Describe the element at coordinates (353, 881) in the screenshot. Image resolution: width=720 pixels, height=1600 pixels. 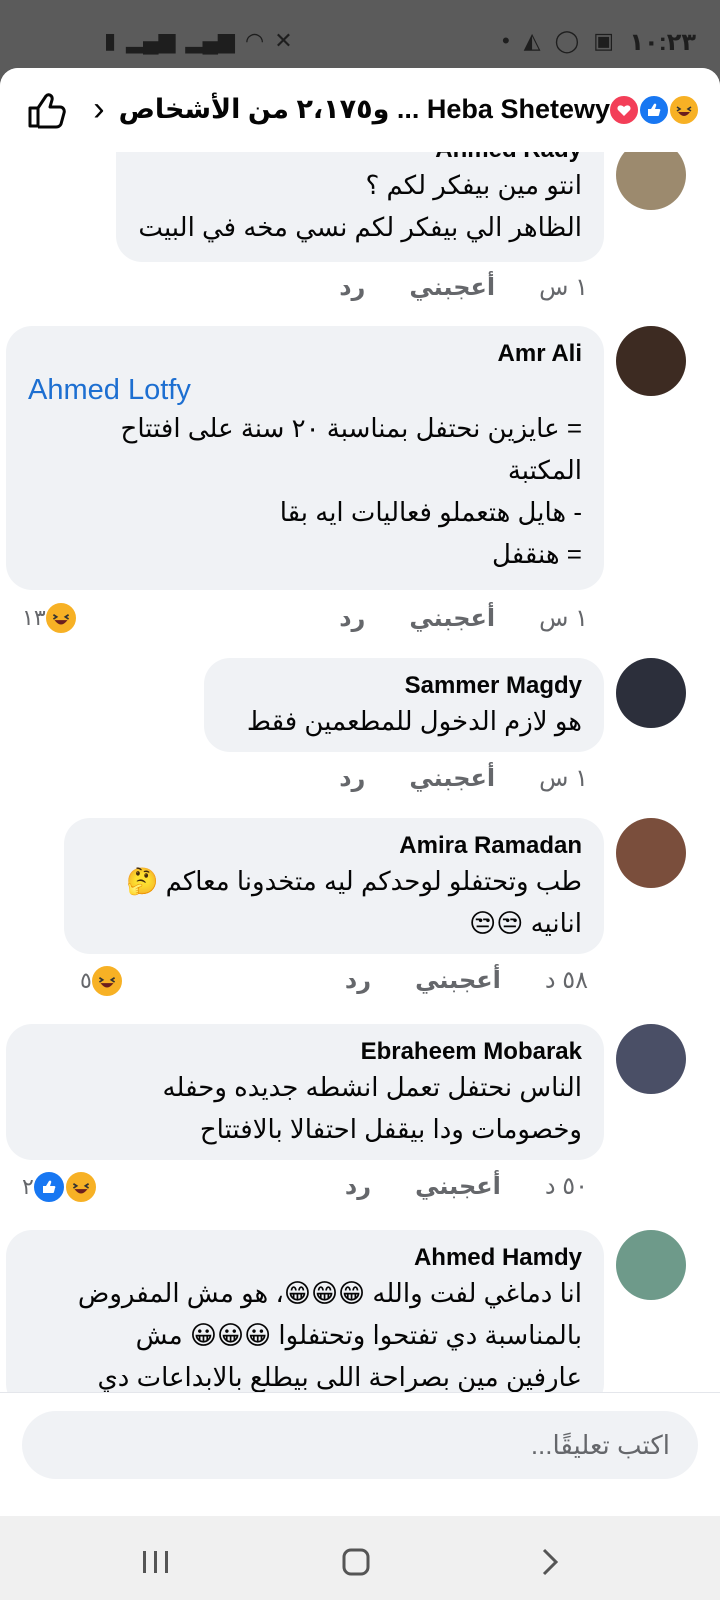
I see `comment-text-line: طب وتحتفلو لوحدكم ليه متخدونا معاكم 🤔` at that location.